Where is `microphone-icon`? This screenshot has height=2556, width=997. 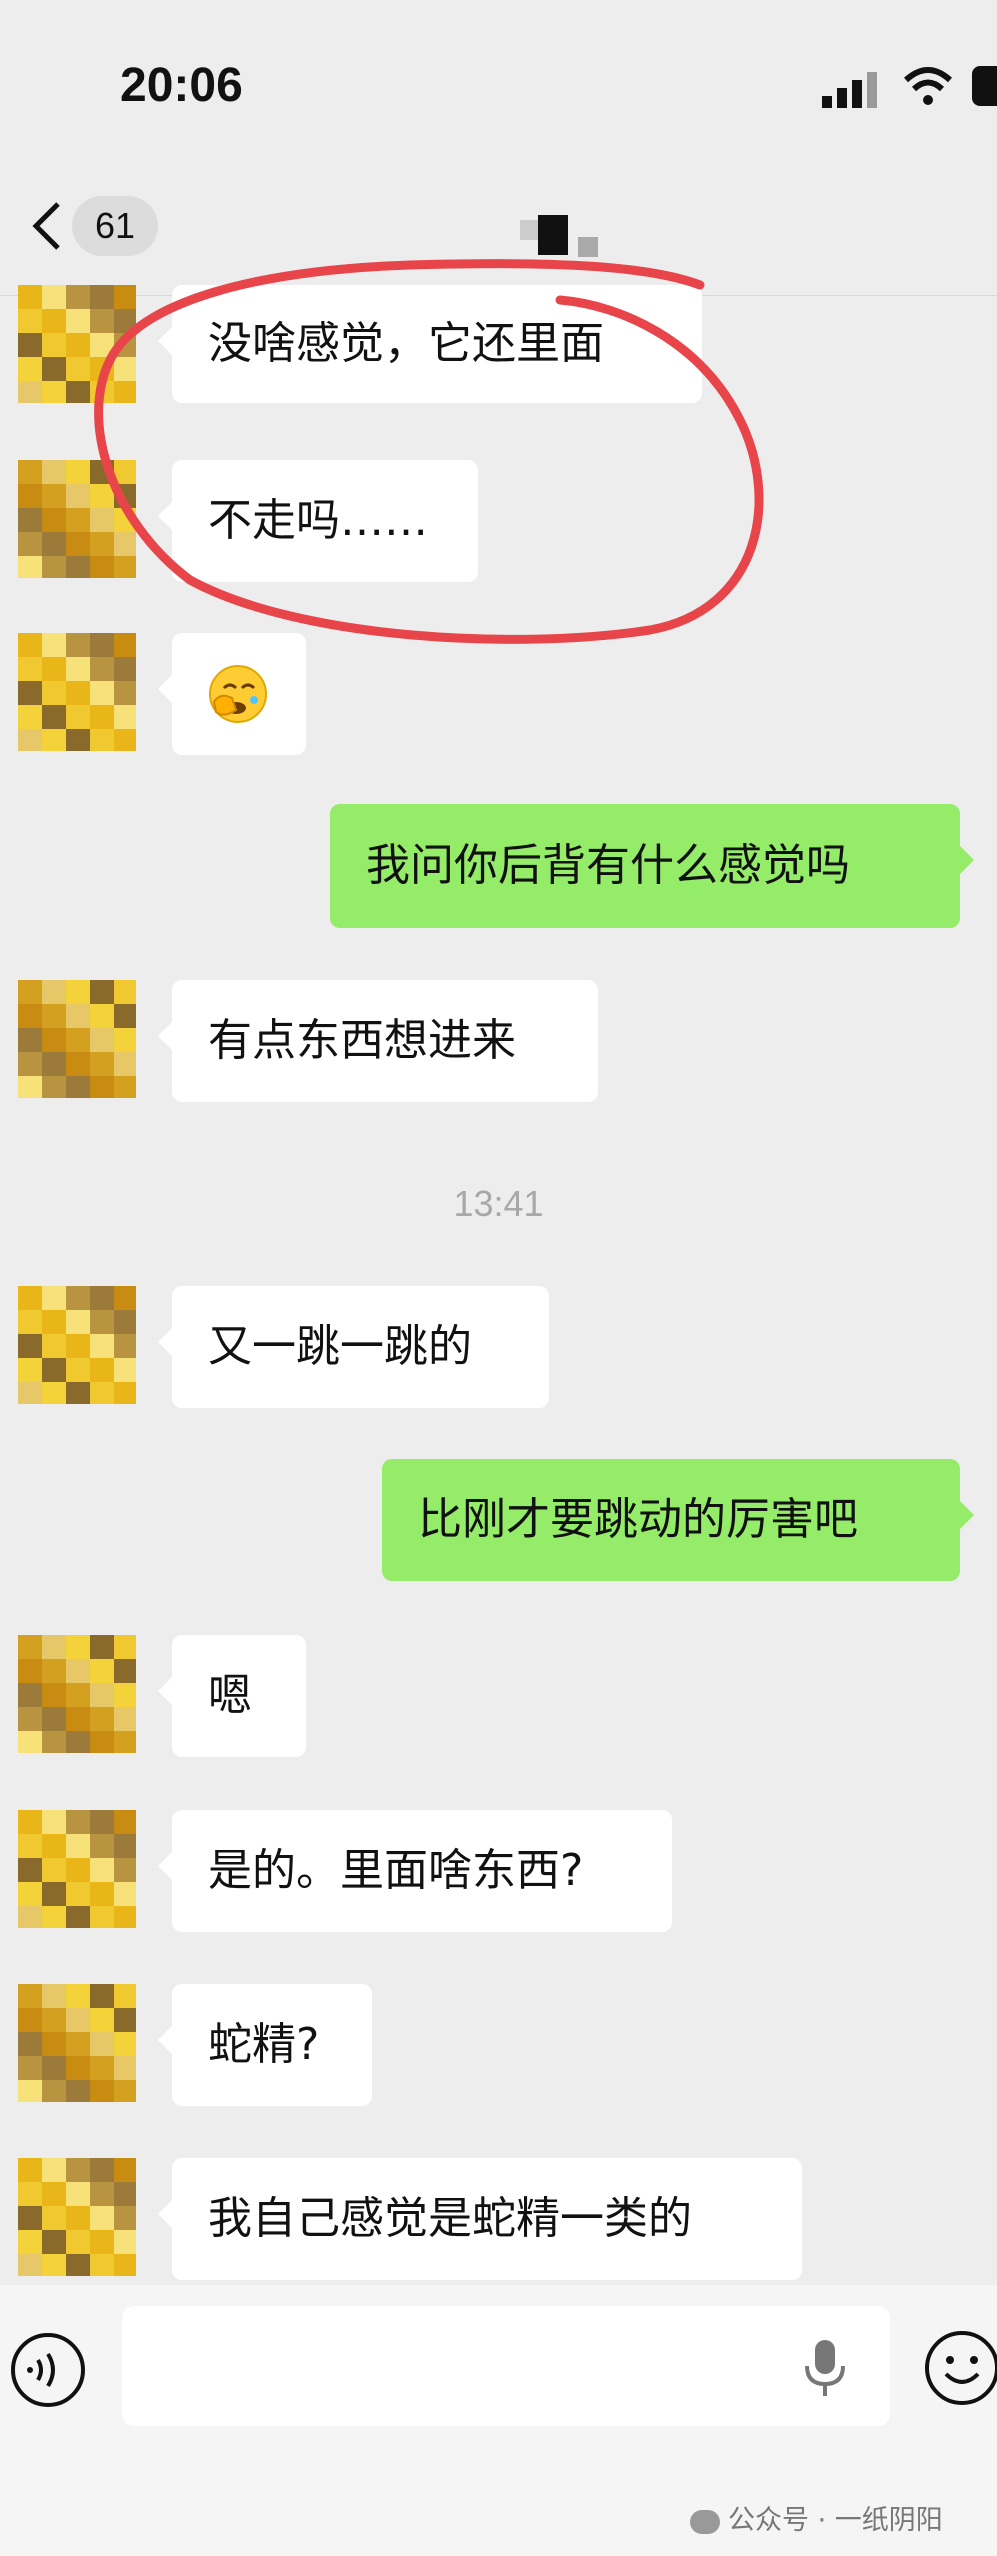 microphone-icon is located at coordinates (825, 2368).